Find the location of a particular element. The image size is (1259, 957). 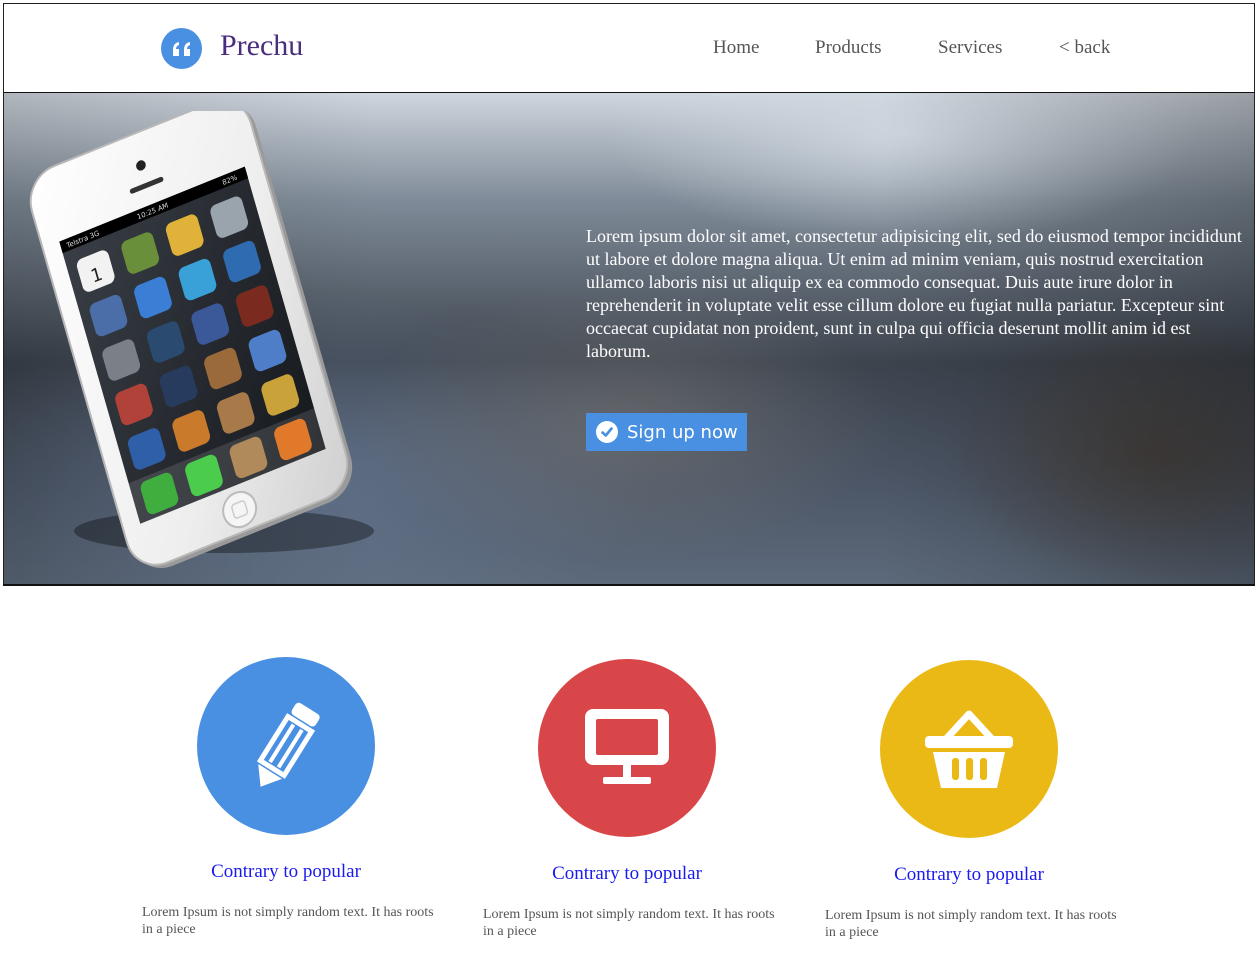

nav-back: < back is located at coordinates (1084, 48).